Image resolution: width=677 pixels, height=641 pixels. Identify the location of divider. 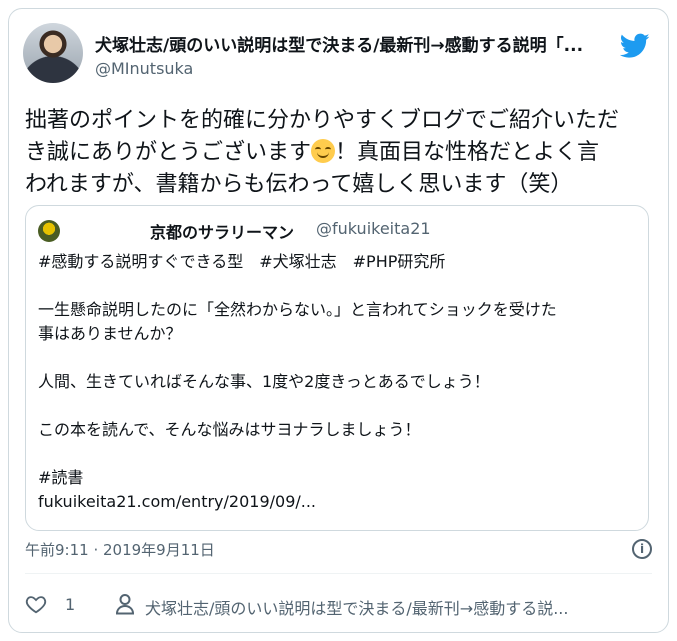
(338, 573).